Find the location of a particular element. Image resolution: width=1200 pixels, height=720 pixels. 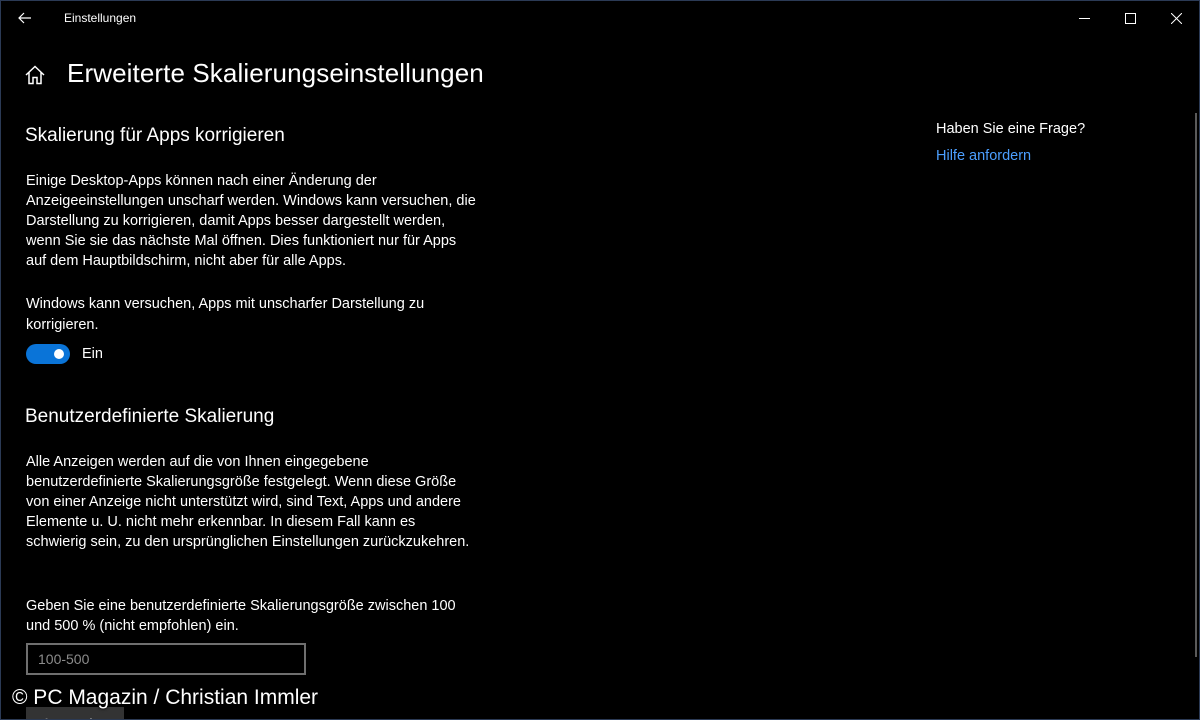

home-button is located at coordinates (36, 76).